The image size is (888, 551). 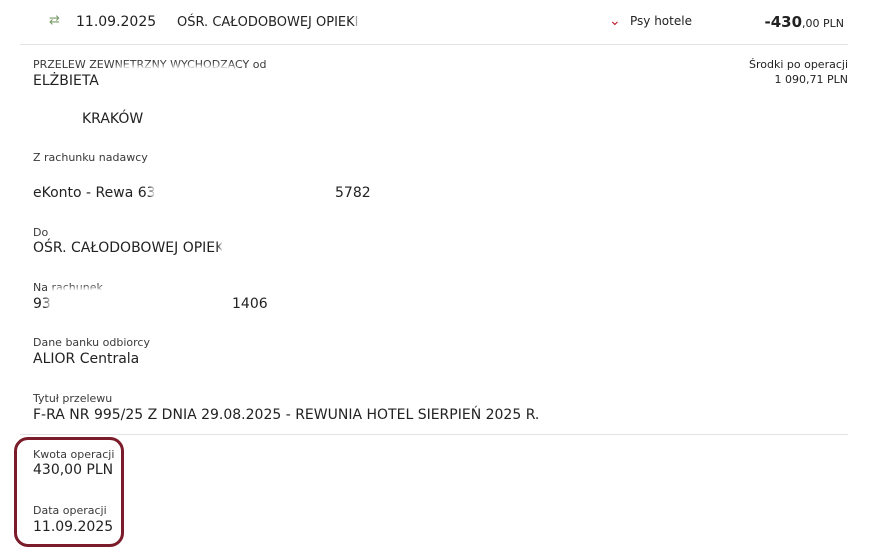 I want to click on transaction-amount: -430,00 PLN, so click(x=804, y=22).